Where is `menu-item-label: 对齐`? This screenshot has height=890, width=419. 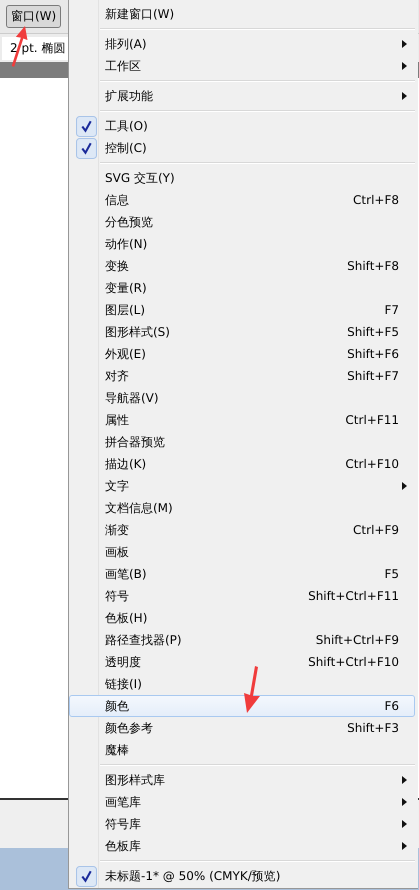
menu-item-label: 对齐 is located at coordinates (116, 376).